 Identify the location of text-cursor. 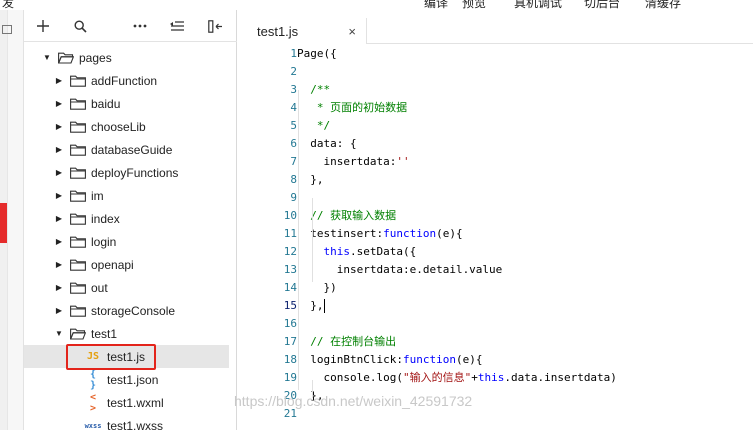
(324, 306).